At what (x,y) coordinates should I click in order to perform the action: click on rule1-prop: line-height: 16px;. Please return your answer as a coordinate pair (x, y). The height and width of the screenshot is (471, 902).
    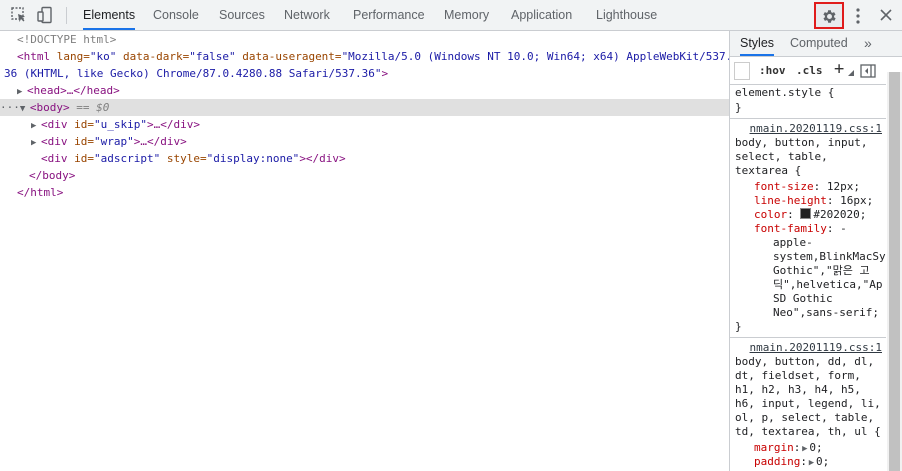
    Looking at the image, I should click on (813, 201).